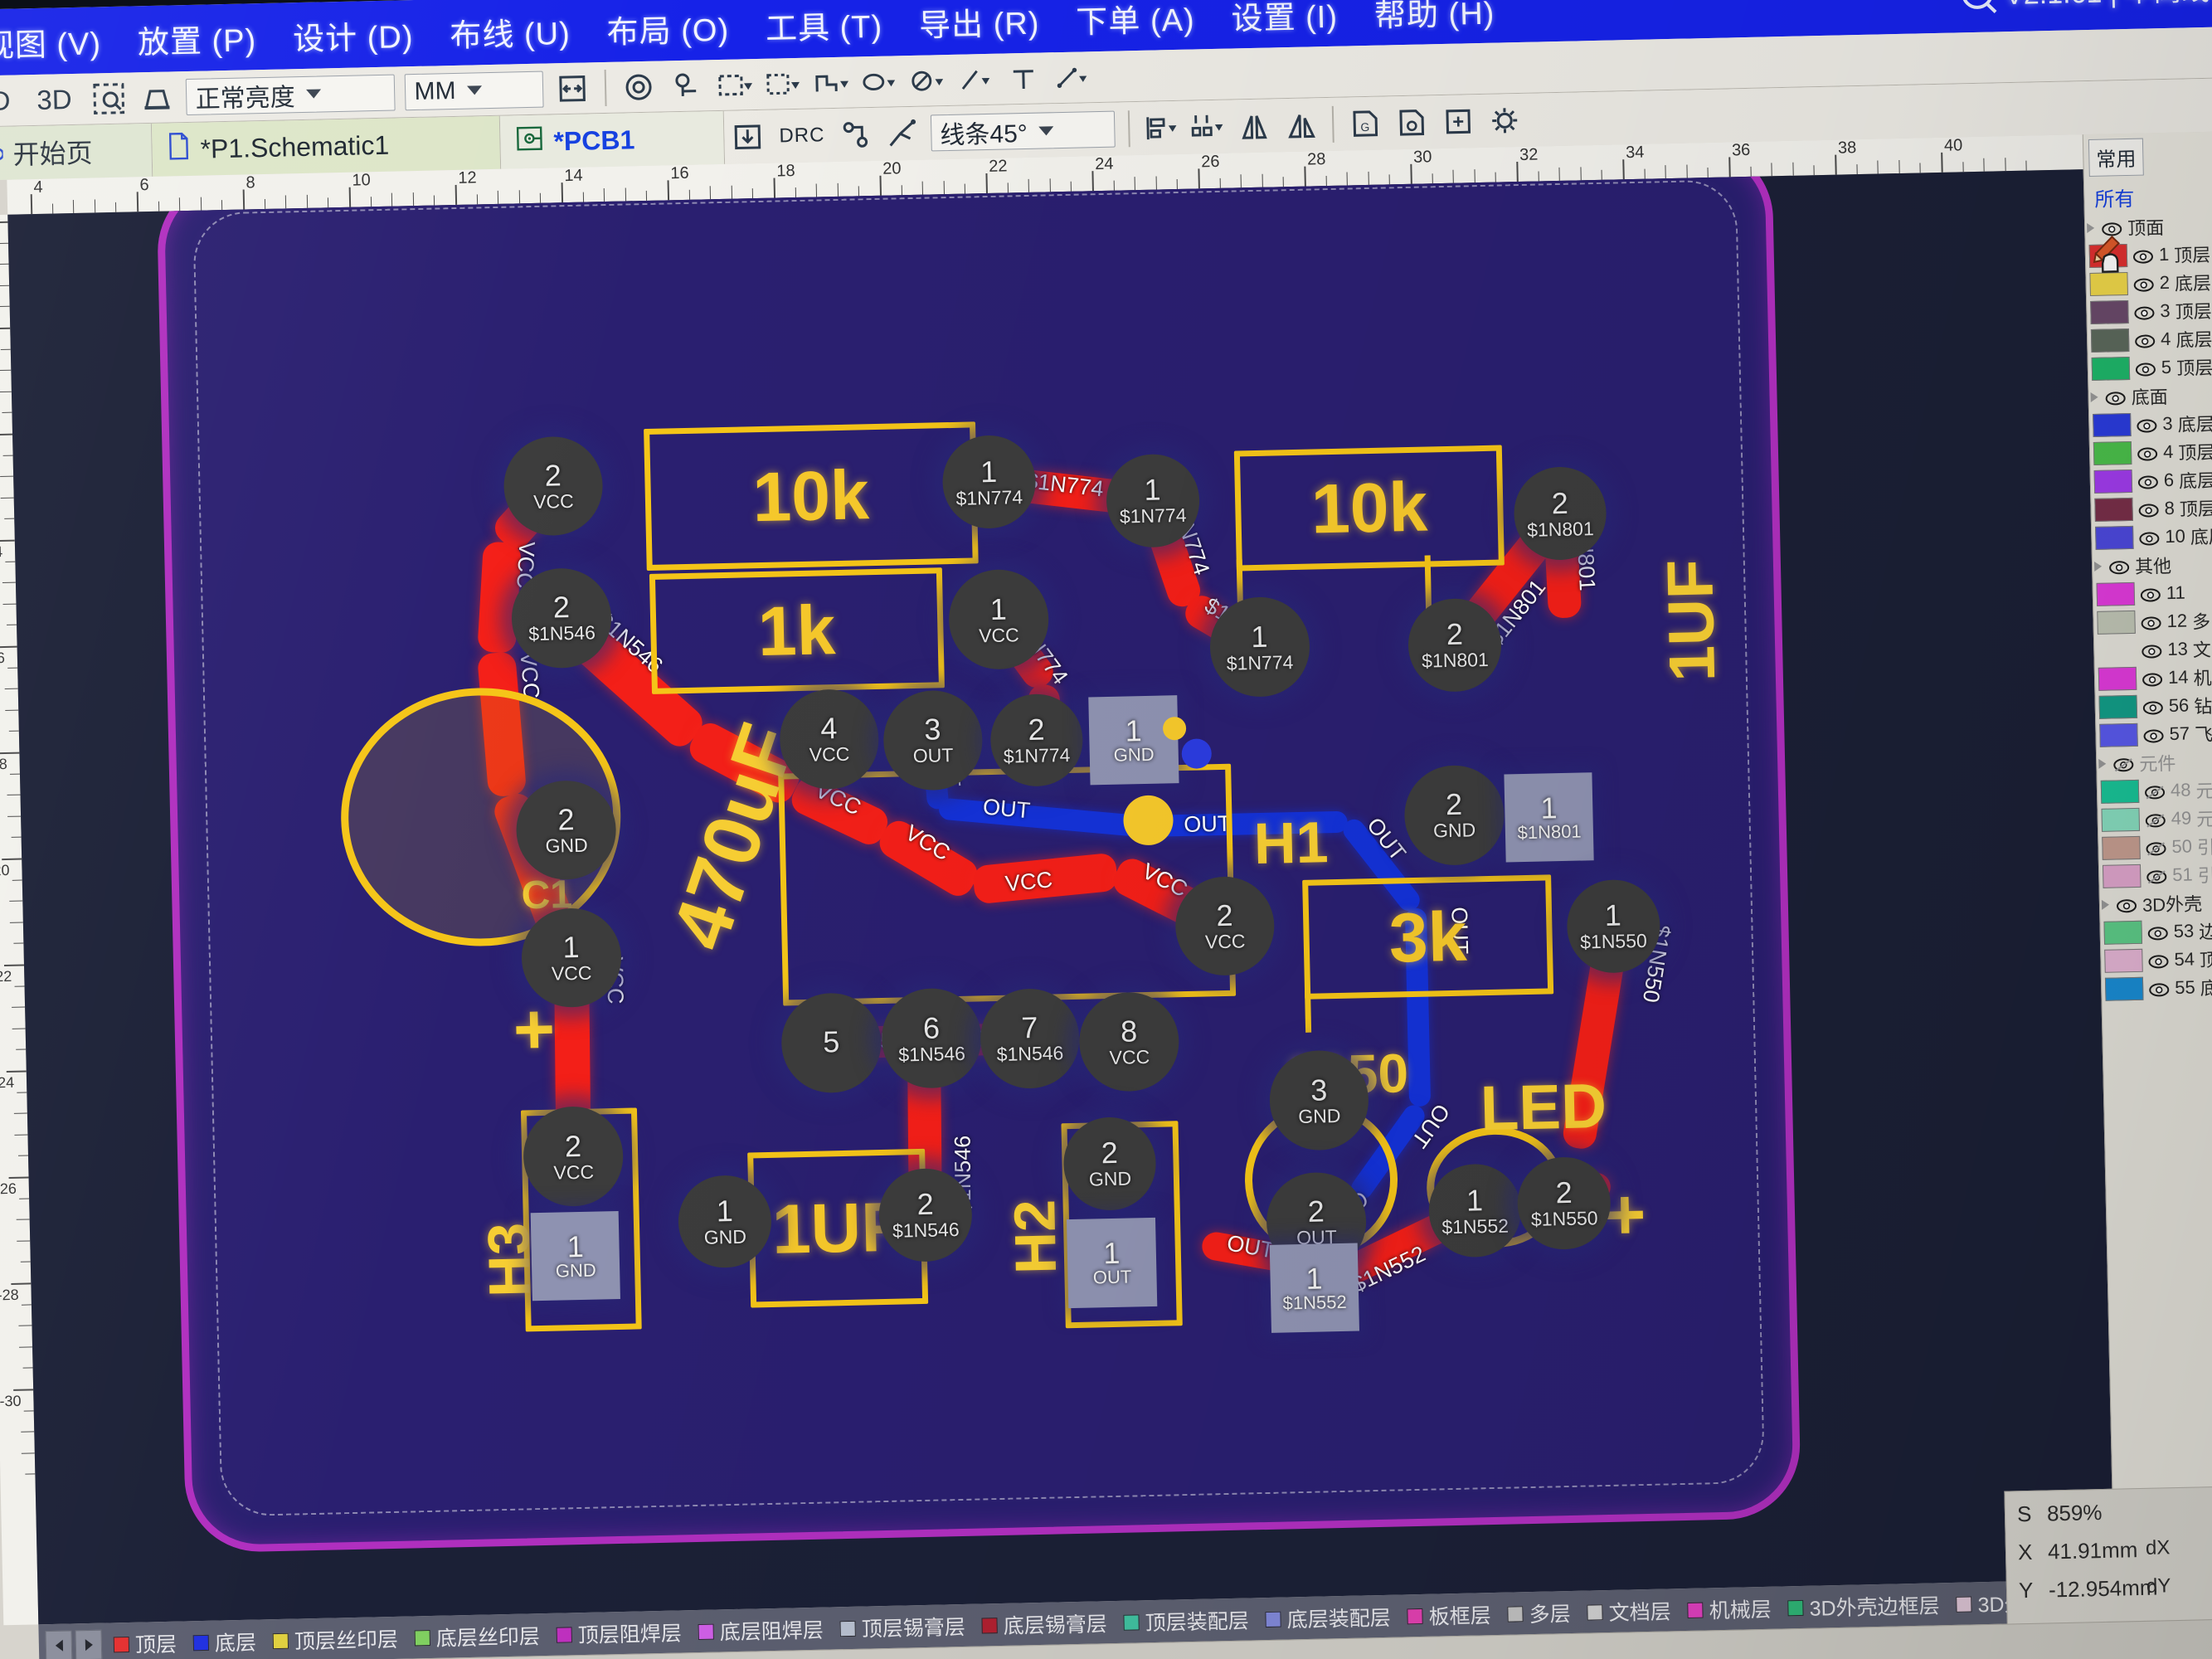 This screenshot has height=1659, width=2212. What do you see at coordinates (639, 86) in the screenshot?
I see `via-icon` at bounding box center [639, 86].